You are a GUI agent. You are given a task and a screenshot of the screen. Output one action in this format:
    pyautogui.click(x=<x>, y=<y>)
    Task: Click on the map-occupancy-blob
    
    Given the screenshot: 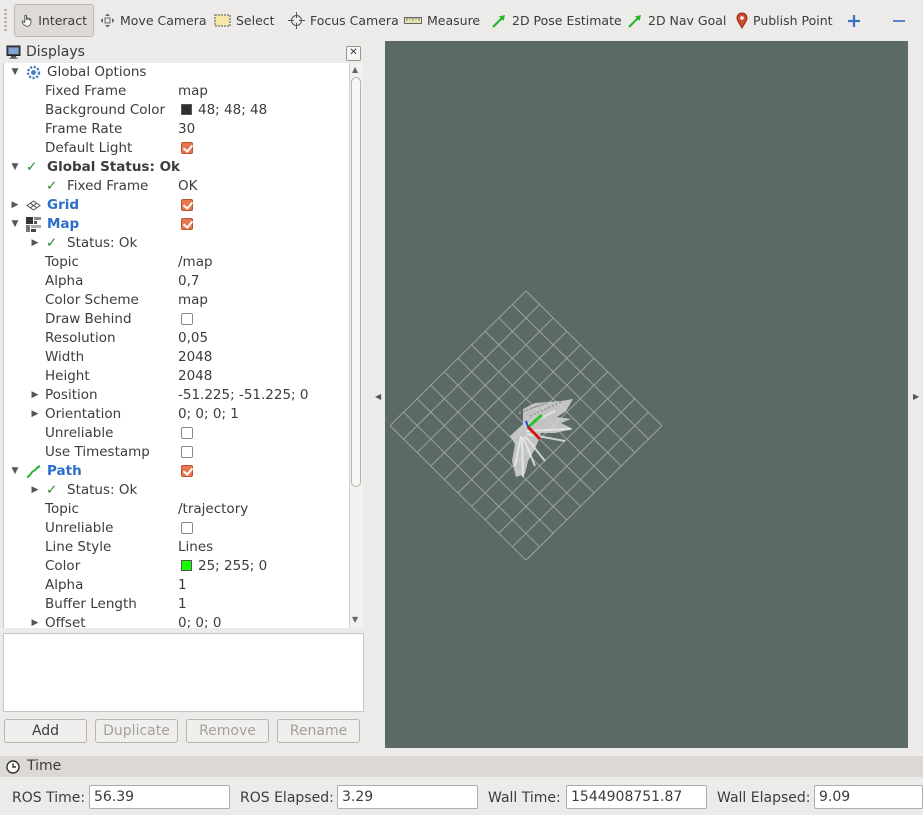 What is the action you would take?
    pyautogui.click(x=541, y=438)
    